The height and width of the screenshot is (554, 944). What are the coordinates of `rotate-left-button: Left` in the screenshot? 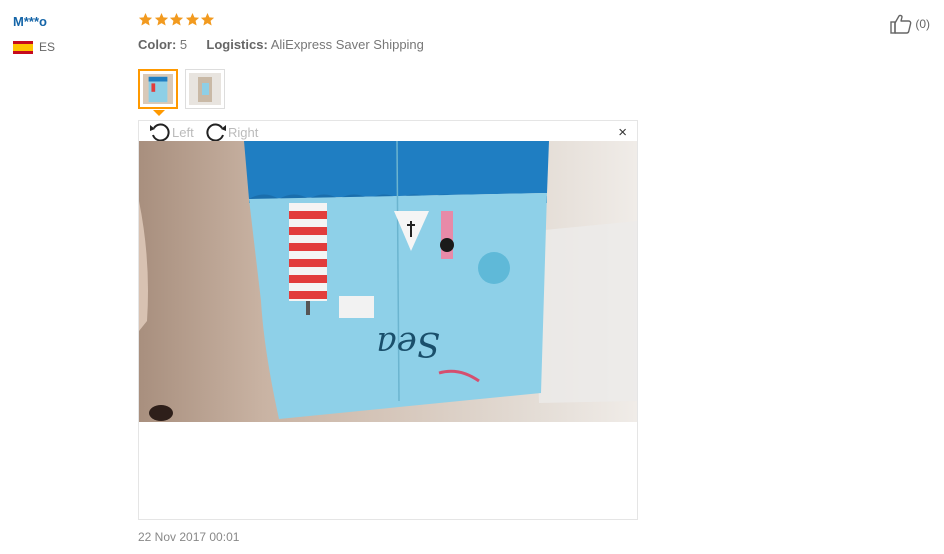 It's located at (171, 132).